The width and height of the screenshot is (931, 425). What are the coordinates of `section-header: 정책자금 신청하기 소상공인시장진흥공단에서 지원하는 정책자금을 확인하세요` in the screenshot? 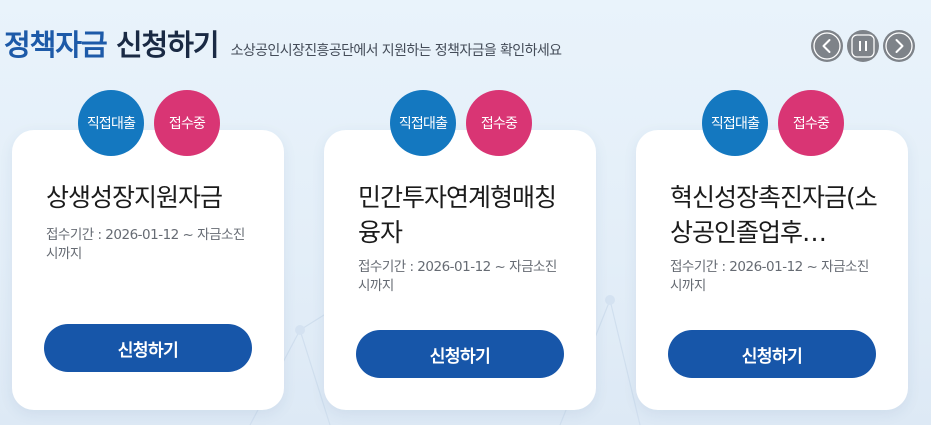 It's located at (283, 43).